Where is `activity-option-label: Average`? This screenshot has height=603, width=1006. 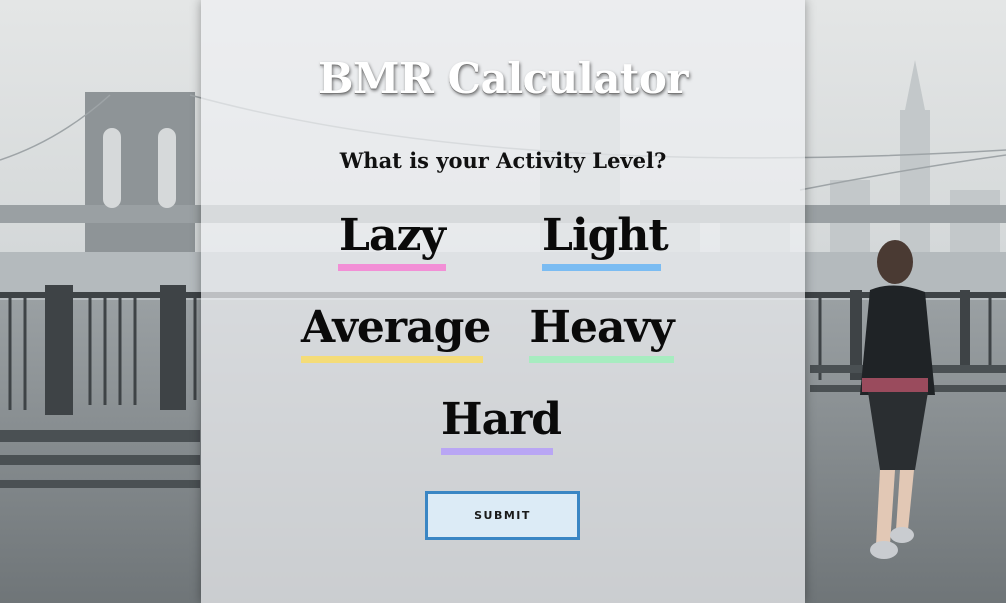 activity-option-label: Average is located at coordinates (396, 327).